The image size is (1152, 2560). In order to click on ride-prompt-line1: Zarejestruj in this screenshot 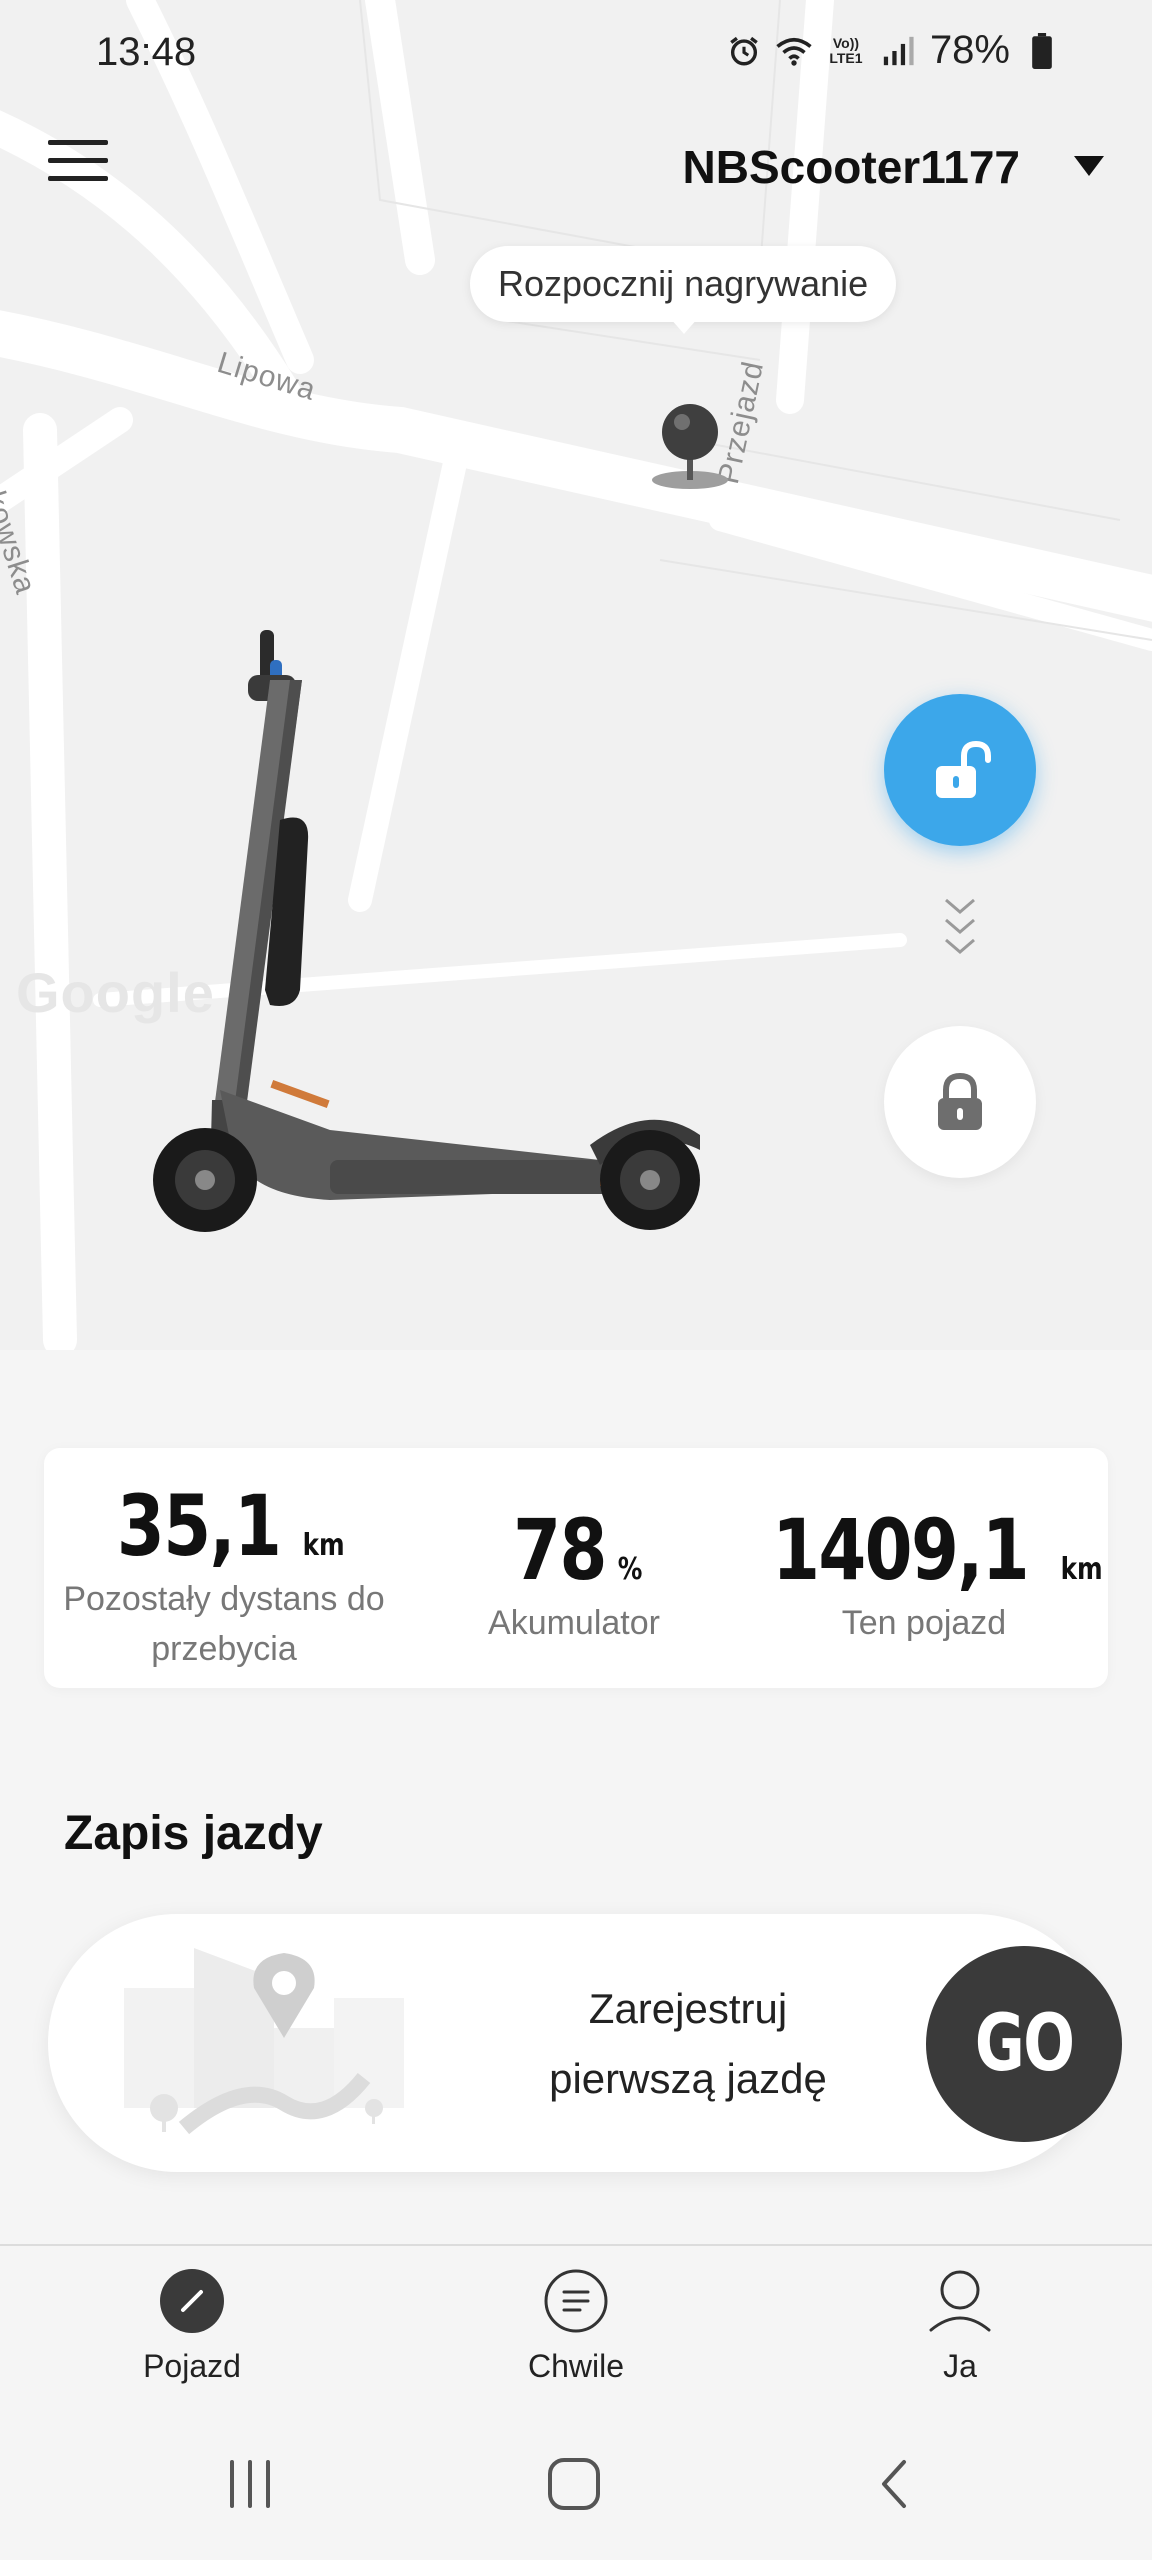, I will do `click(688, 2008)`.